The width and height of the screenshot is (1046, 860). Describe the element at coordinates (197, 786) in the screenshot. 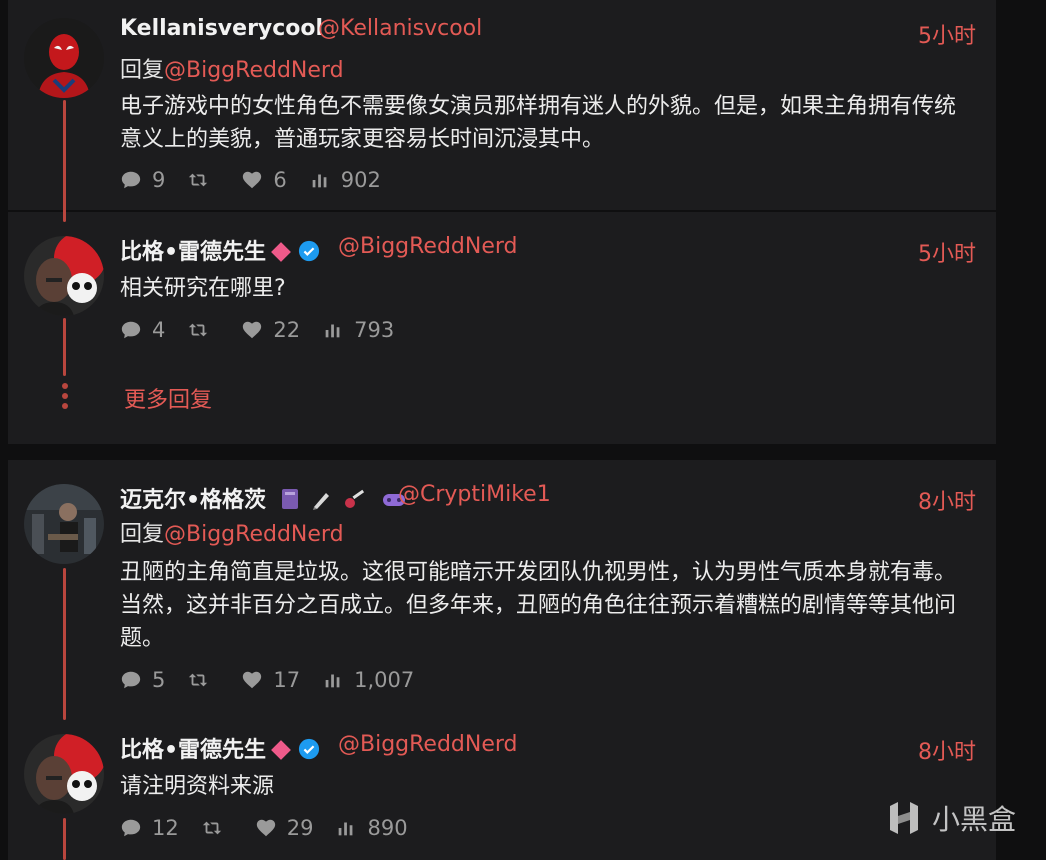

I see `tweet-text: 请注明资料来源` at that location.